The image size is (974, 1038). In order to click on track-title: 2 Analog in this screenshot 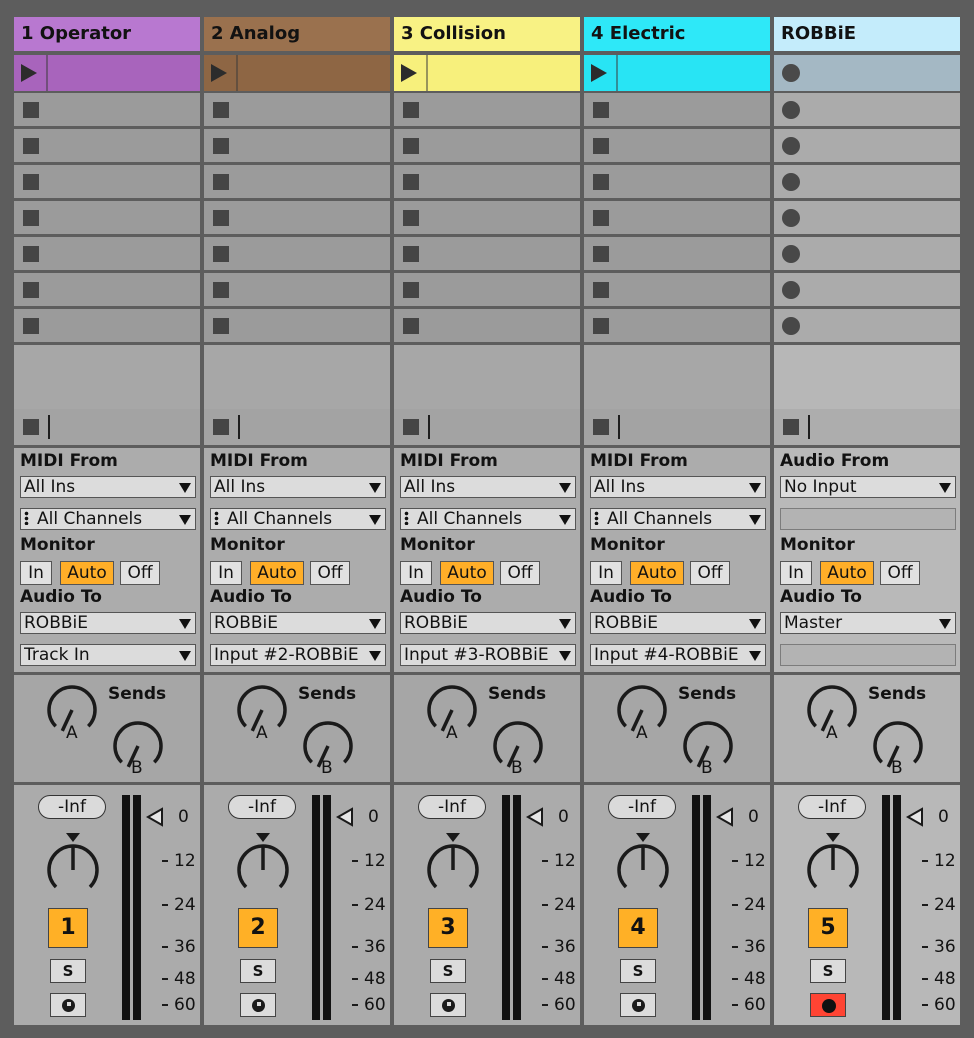, I will do `click(297, 34)`.